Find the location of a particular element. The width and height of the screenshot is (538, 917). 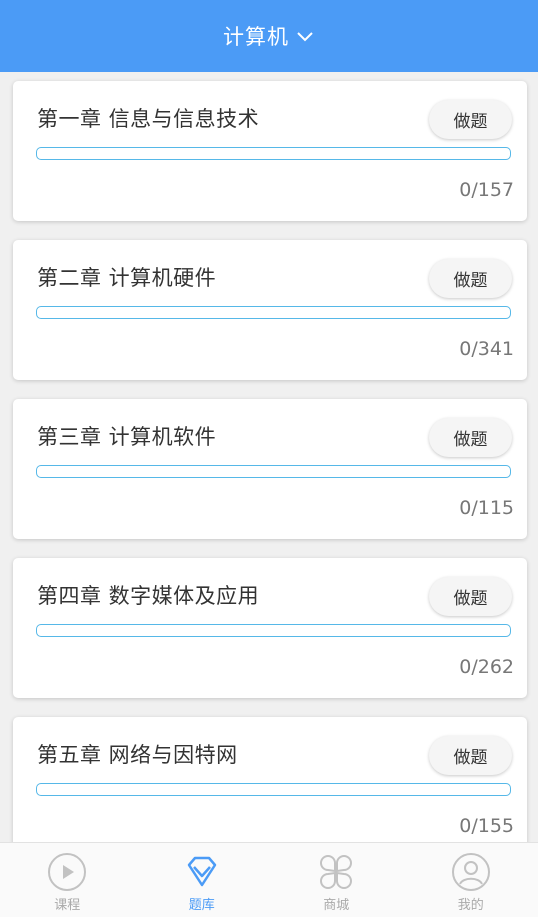

chapter-card: 第五章 网络与因特网 做题 0/155 is located at coordinates (270, 779).